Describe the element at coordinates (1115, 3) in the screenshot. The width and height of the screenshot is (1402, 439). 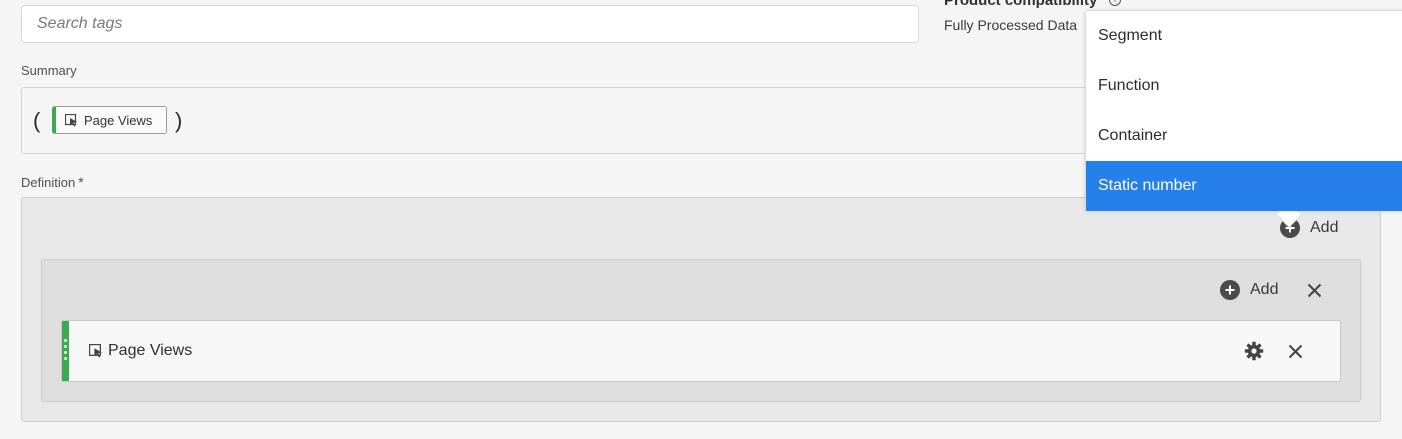
I see `info-icon: i` at that location.